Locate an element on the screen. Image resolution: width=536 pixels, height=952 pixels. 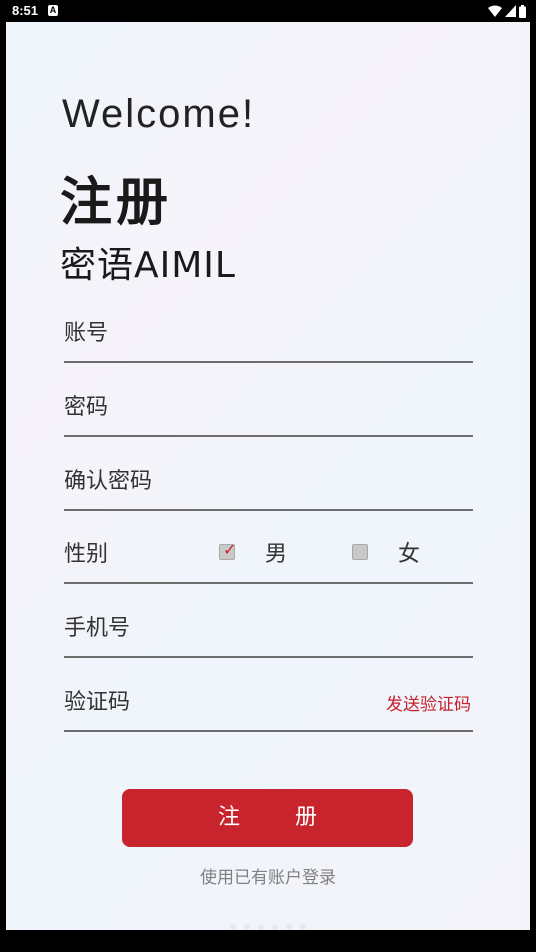
phone-field: 手机号 is located at coordinates (270, 632).